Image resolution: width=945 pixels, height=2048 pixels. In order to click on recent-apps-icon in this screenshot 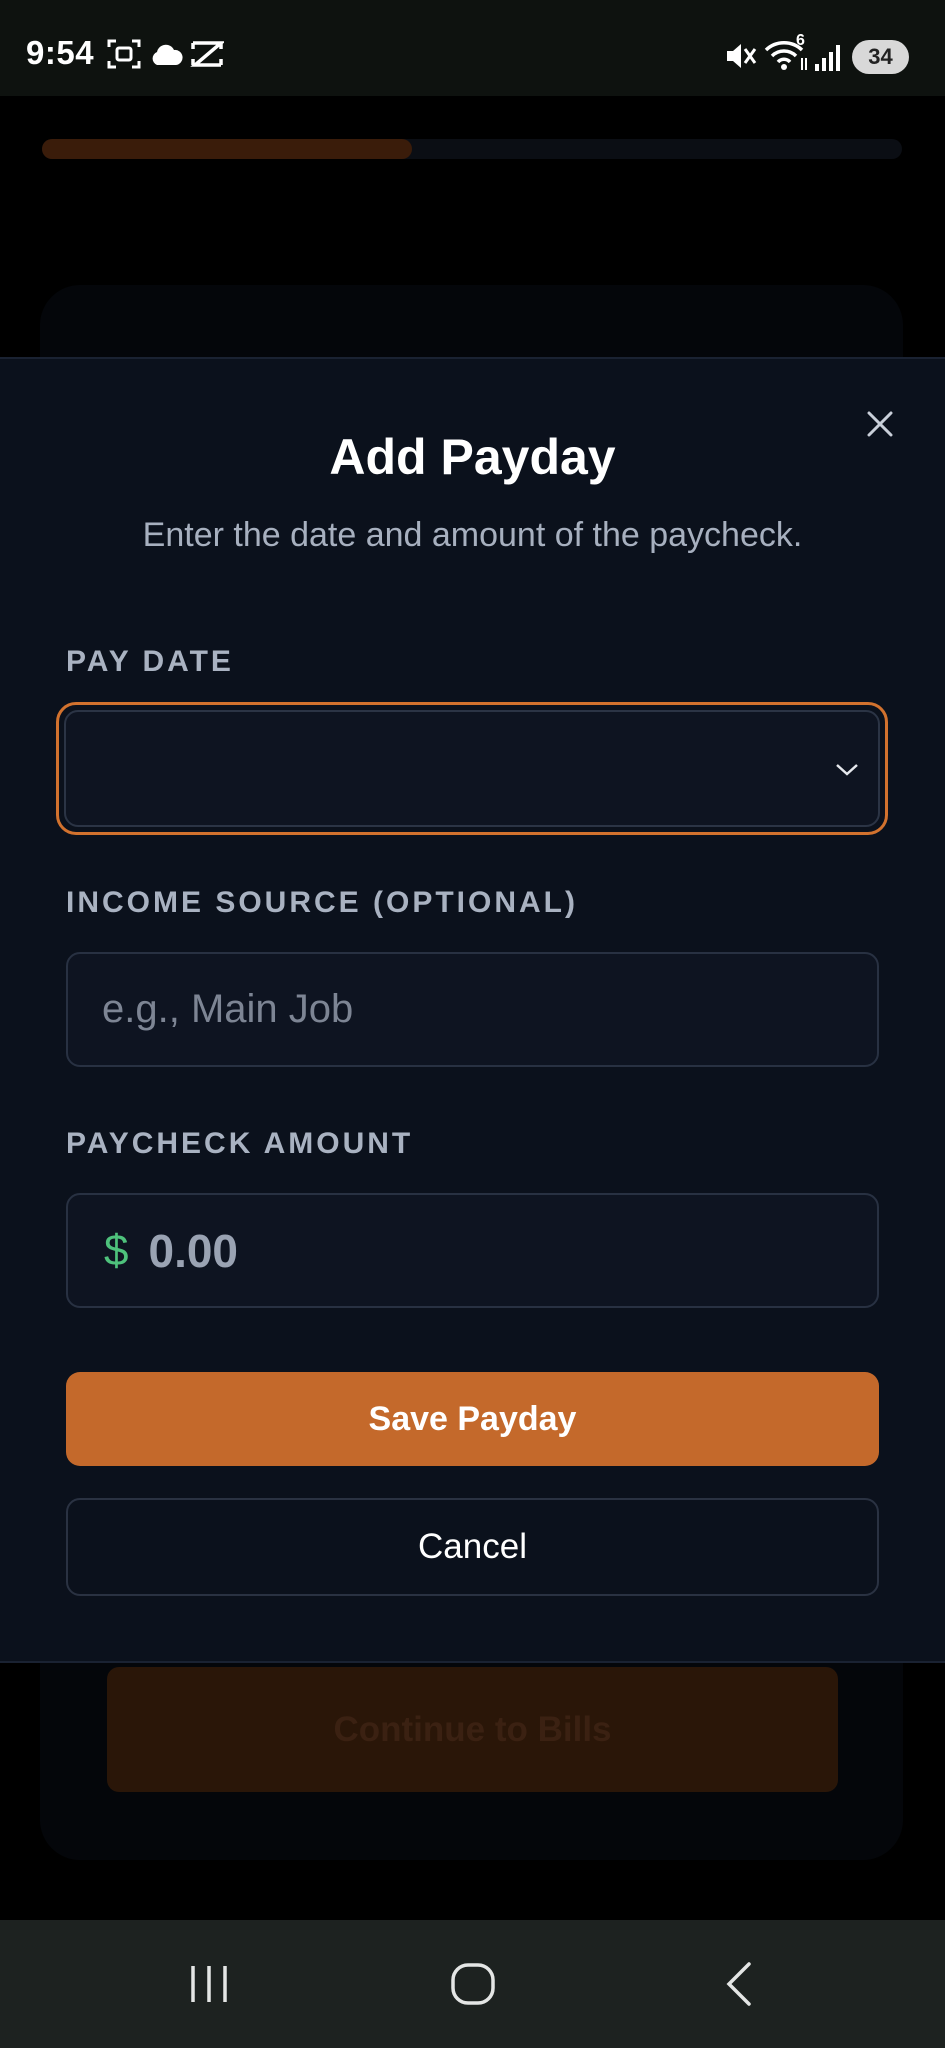, I will do `click(209, 1984)`.